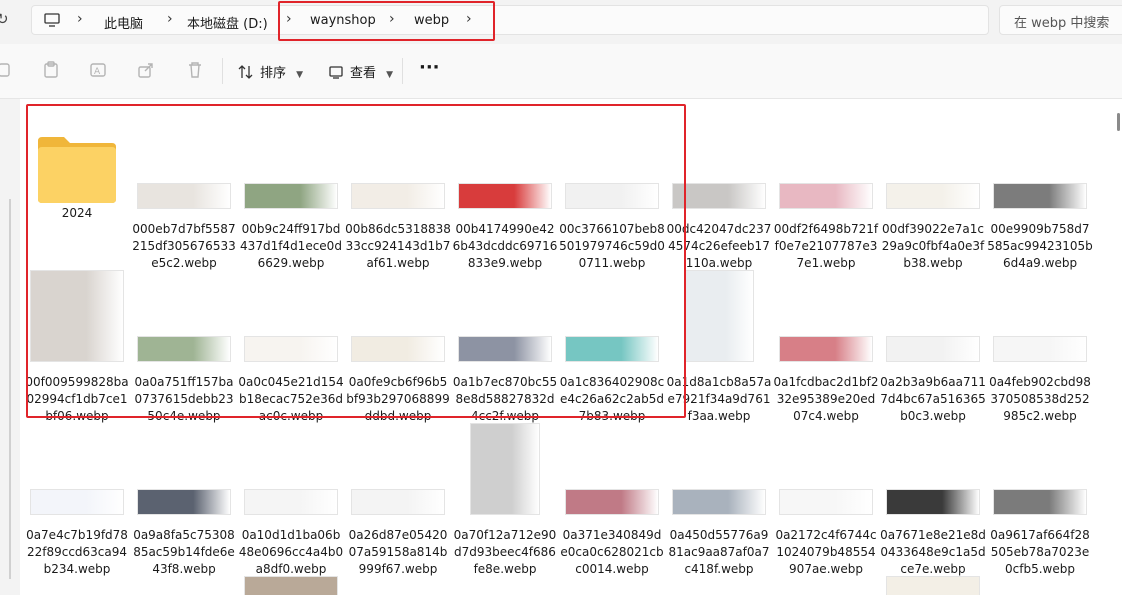 The image size is (1122, 595). What do you see at coordinates (826, 399) in the screenshot?
I see `file-name-label: 0a1fcdbac2d1bf232e95389e20ed07c4.webp` at bounding box center [826, 399].